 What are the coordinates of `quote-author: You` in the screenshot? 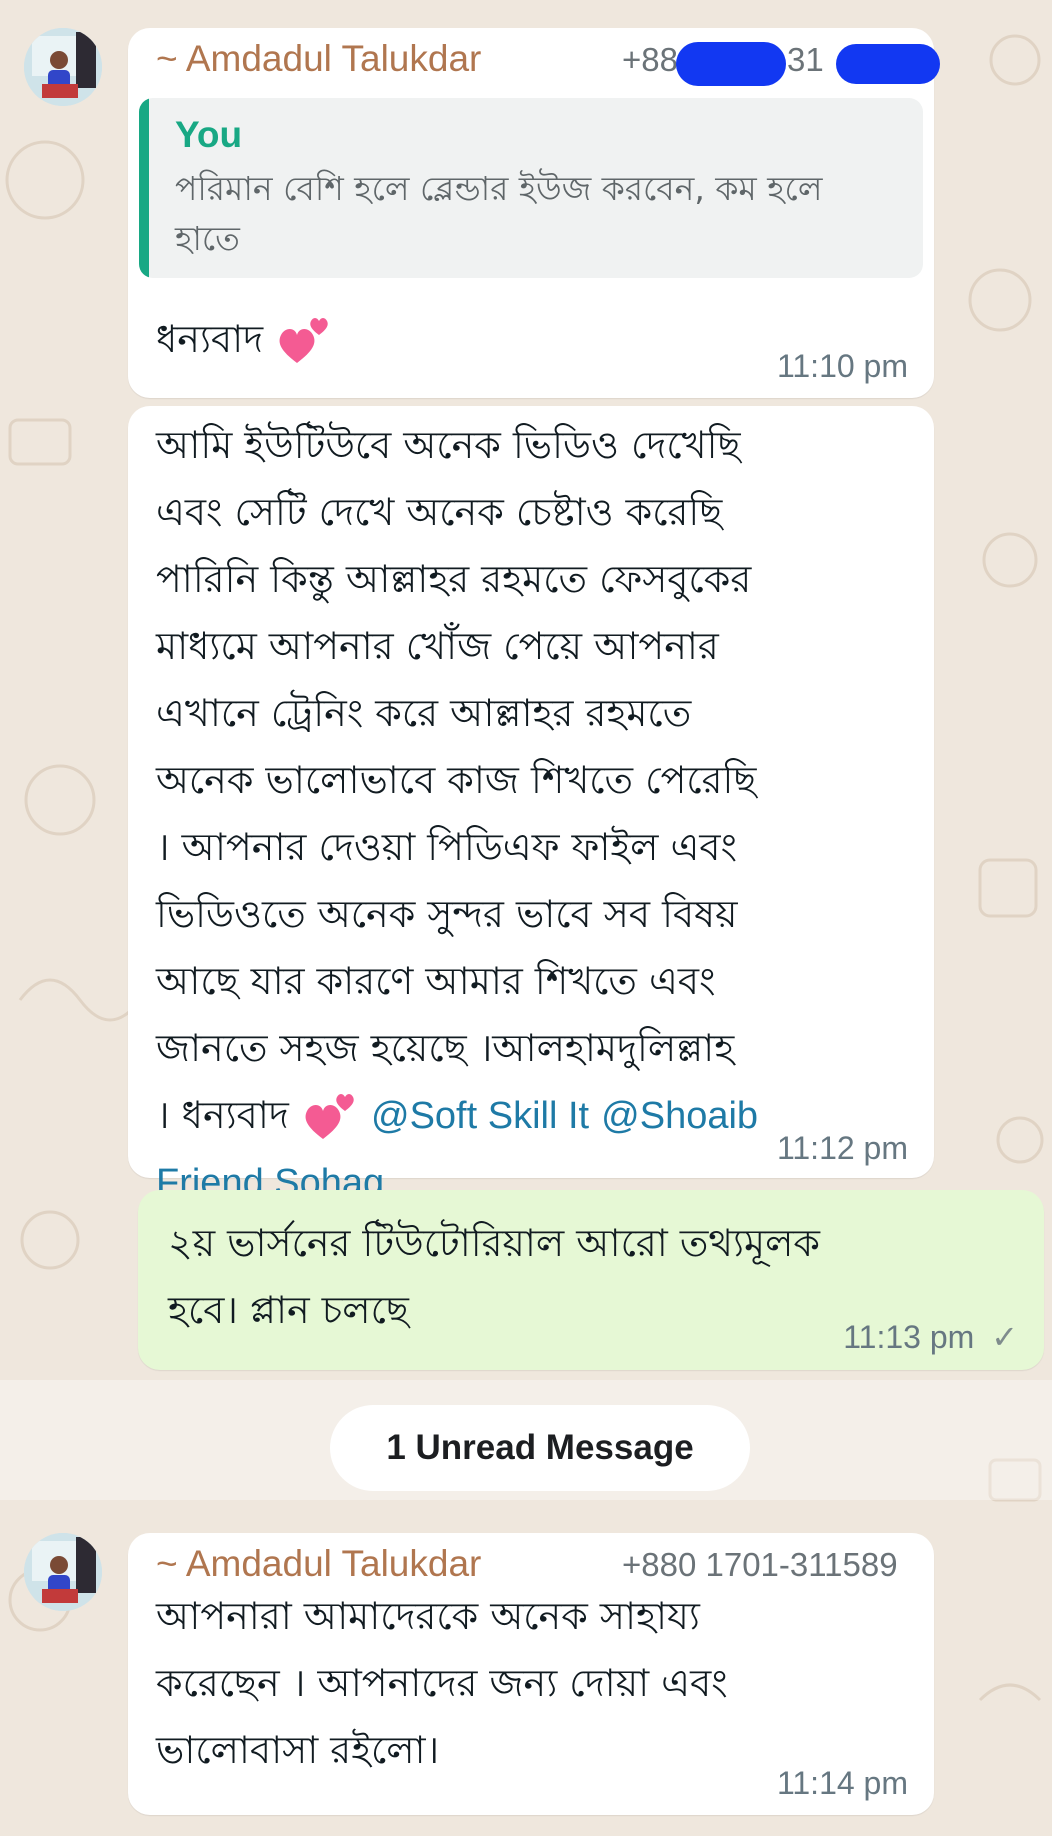 It's located at (209, 134).